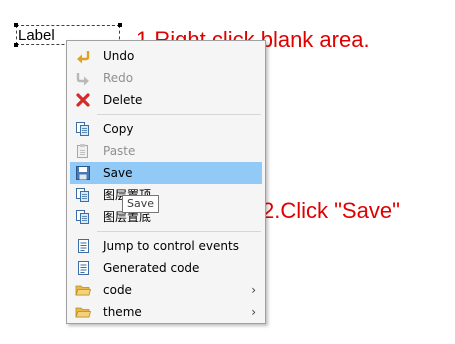 The image size is (455, 344). What do you see at coordinates (83, 195) in the screenshot?
I see `bring-to-front-icon` at bounding box center [83, 195].